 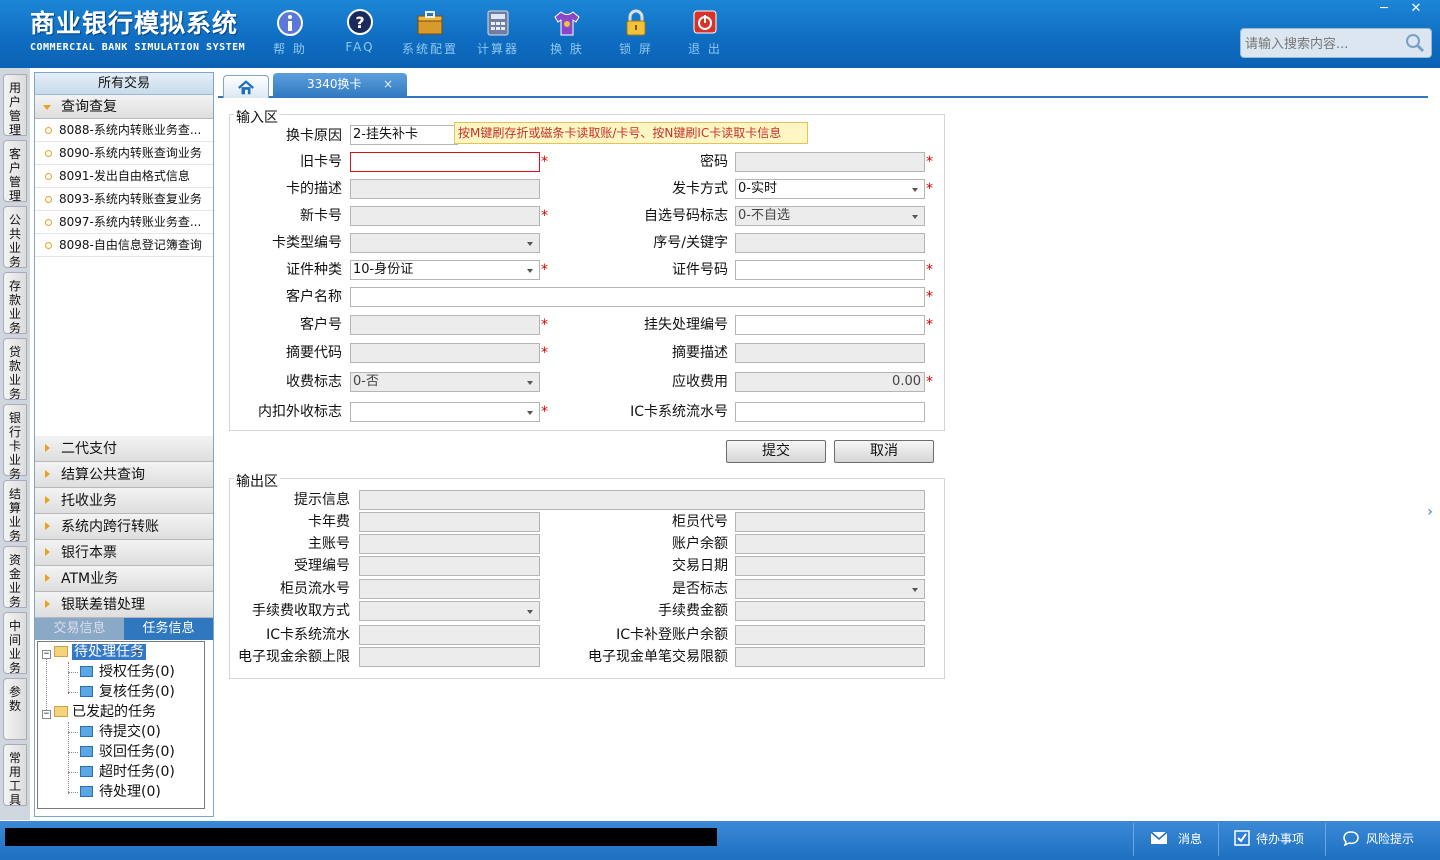 I want to click on fee-due-input: 0.00, so click(x=830, y=382).